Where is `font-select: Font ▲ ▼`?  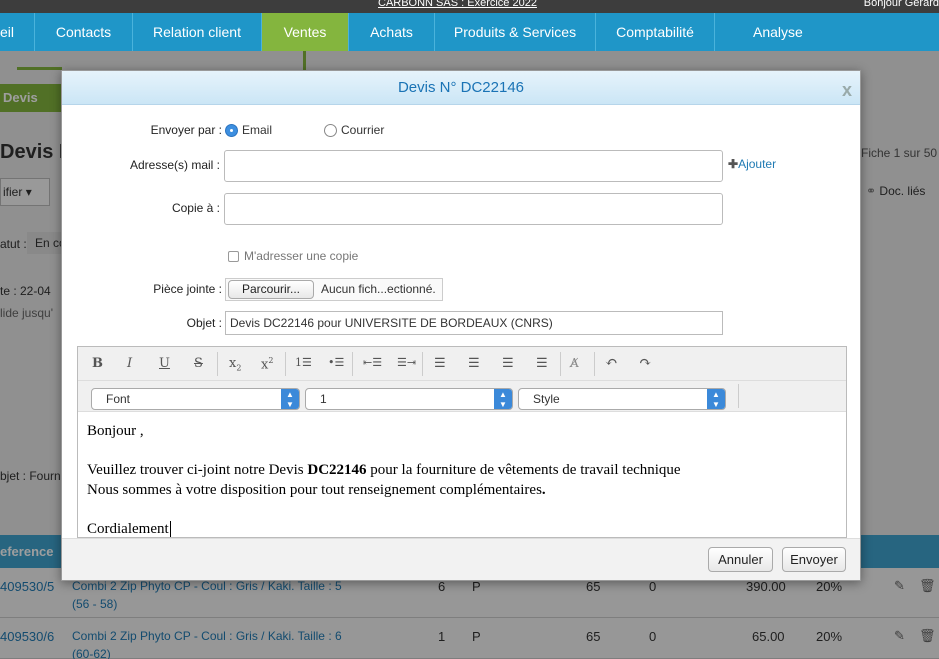 font-select: Font ▲ ▼ is located at coordinates (195, 399).